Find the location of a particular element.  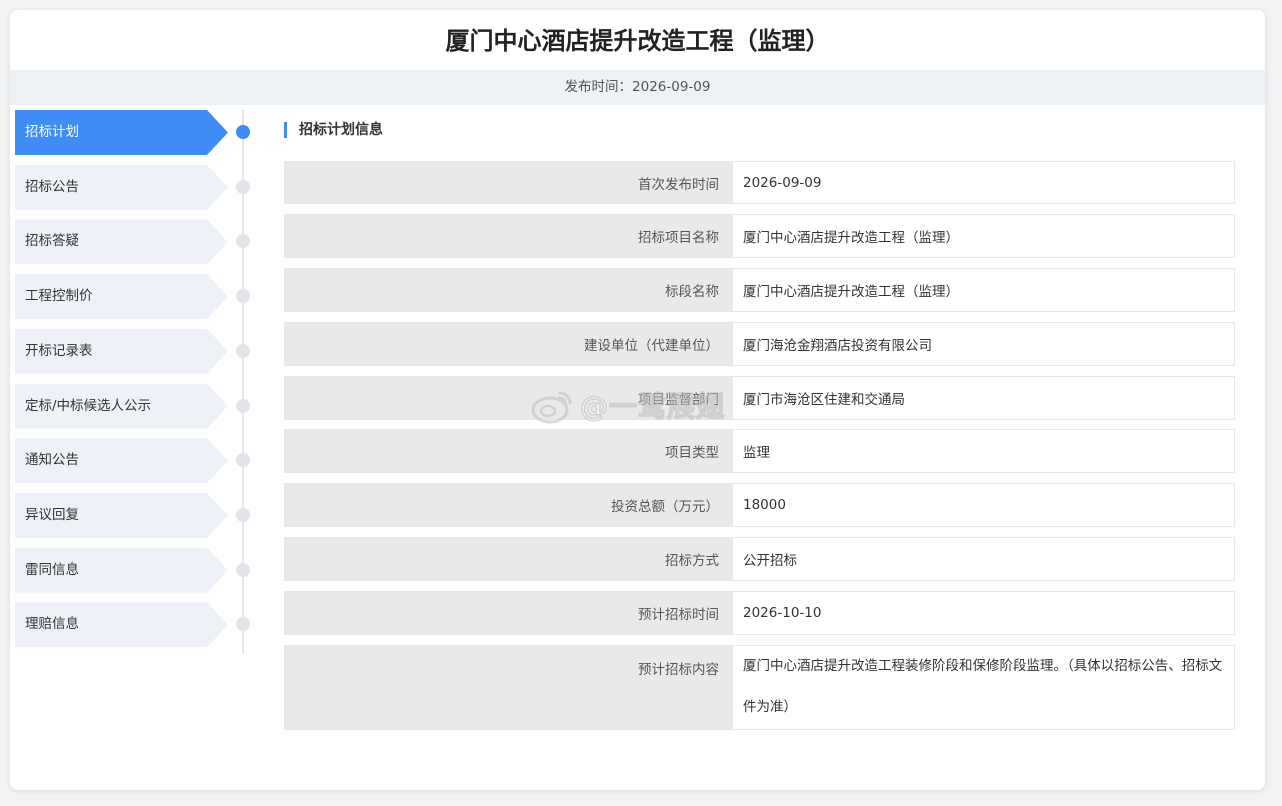

info-row: 标段名称 厦门中心酒店提升改造工程（监理） is located at coordinates (759, 290).